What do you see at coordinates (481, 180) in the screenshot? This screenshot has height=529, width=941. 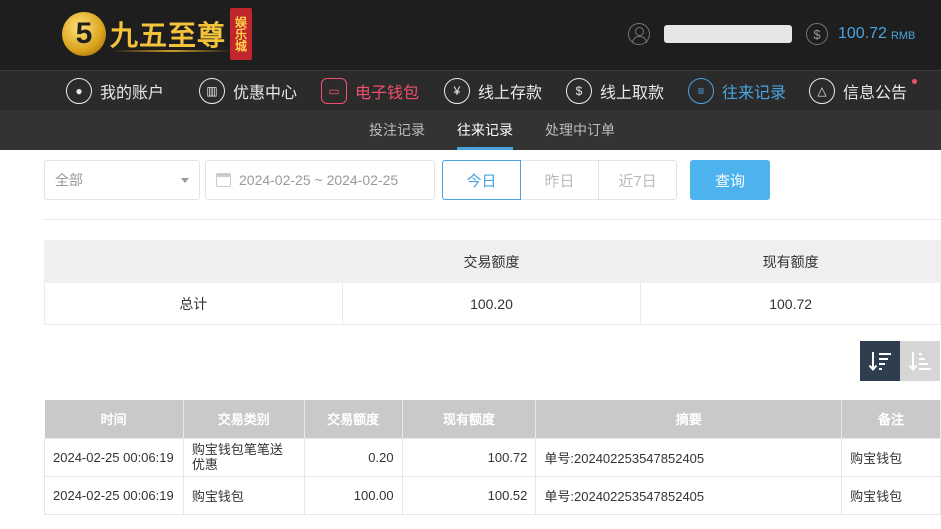 I see `today-button: 今日` at bounding box center [481, 180].